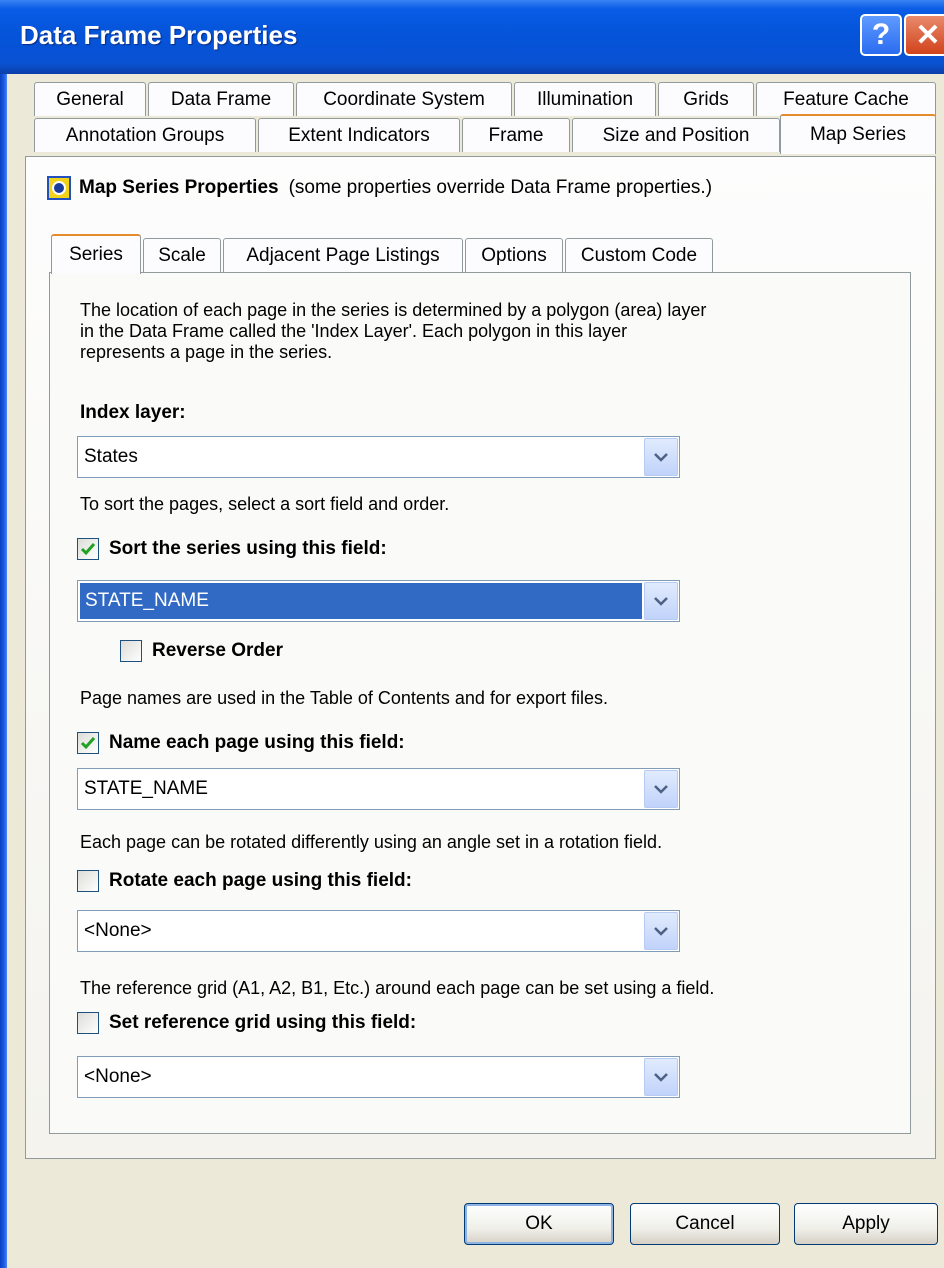 The height and width of the screenshot is (1268, 944). I want to click on rotate-field-dropdown: <None>, so click(378, 931).